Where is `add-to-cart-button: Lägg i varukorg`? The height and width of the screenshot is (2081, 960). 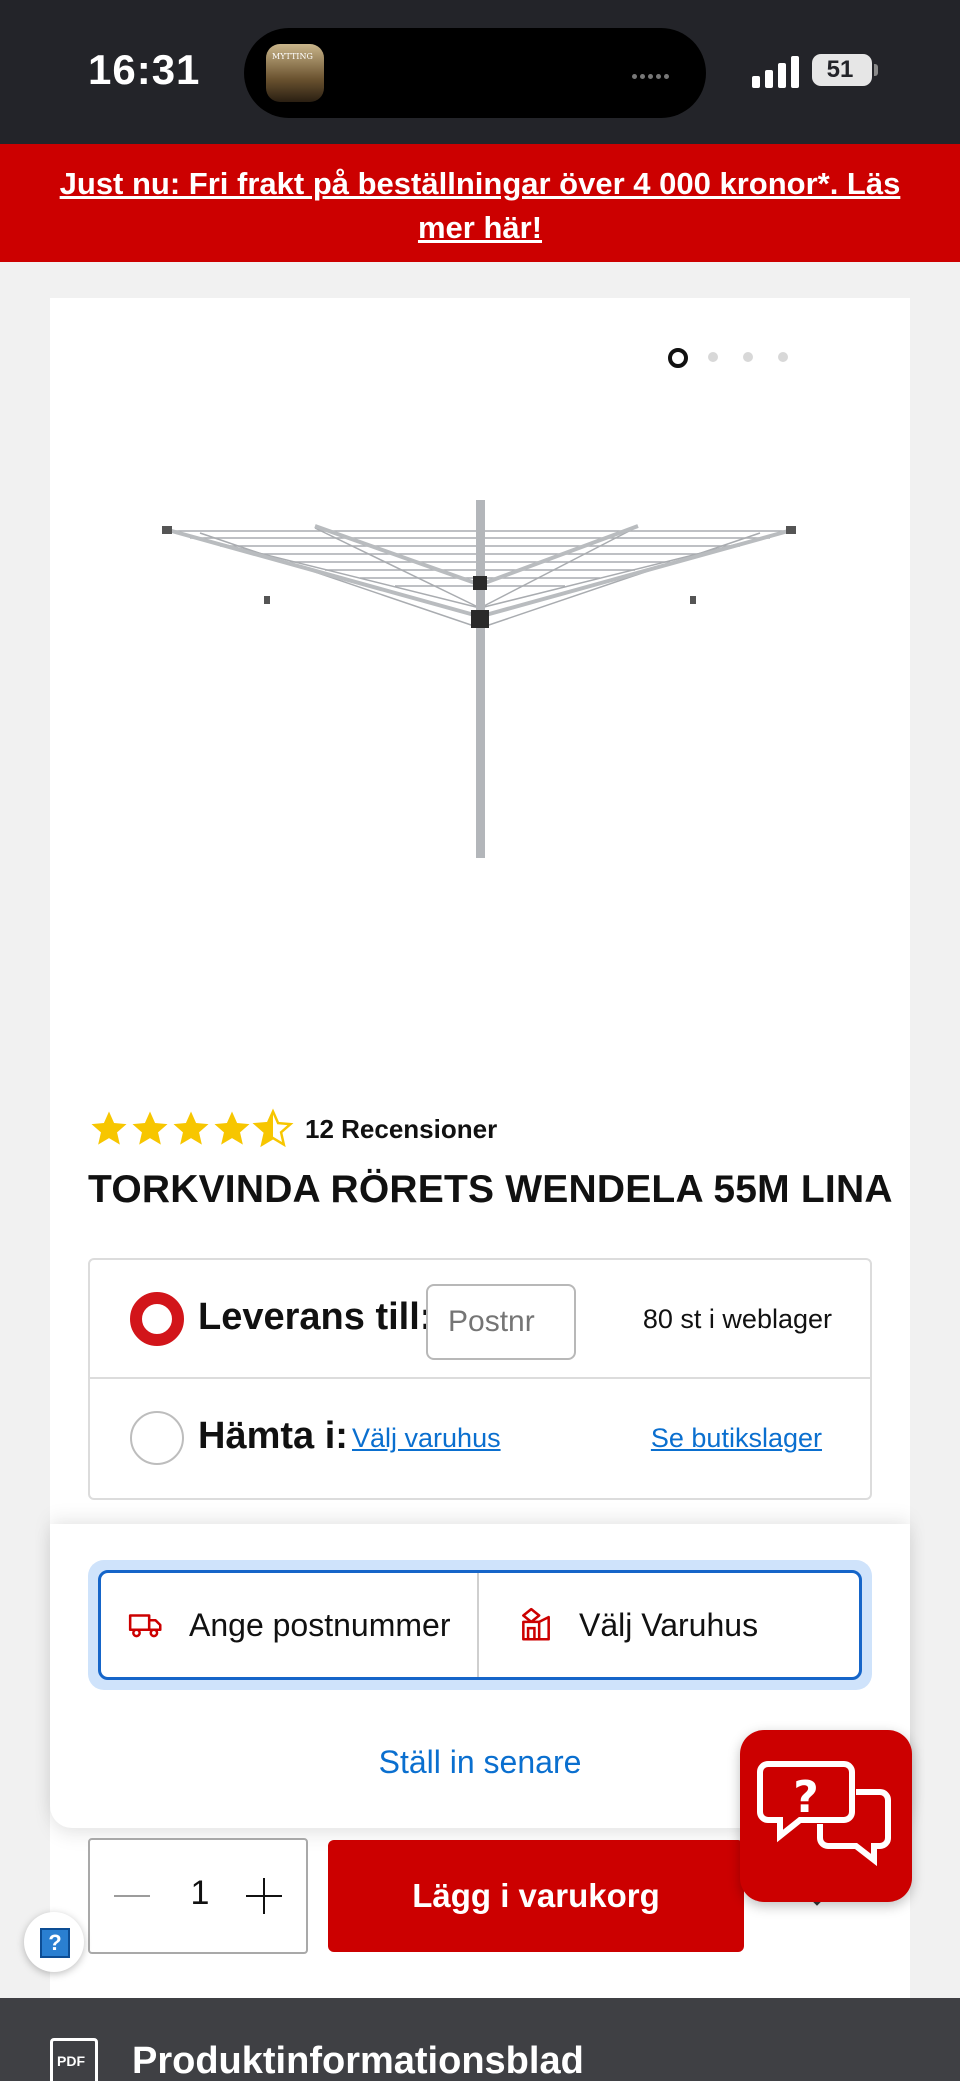 add-to-cart-button: Lägg i varukorg is located at coordinates (536, 1896).